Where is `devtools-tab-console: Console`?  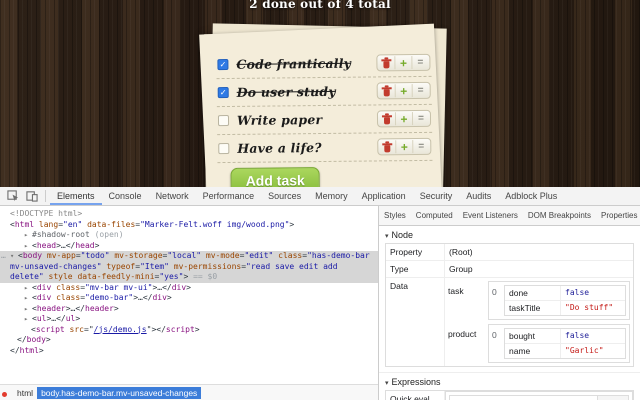 devtools-tab-console: Console is located at coordinates (125, 196).